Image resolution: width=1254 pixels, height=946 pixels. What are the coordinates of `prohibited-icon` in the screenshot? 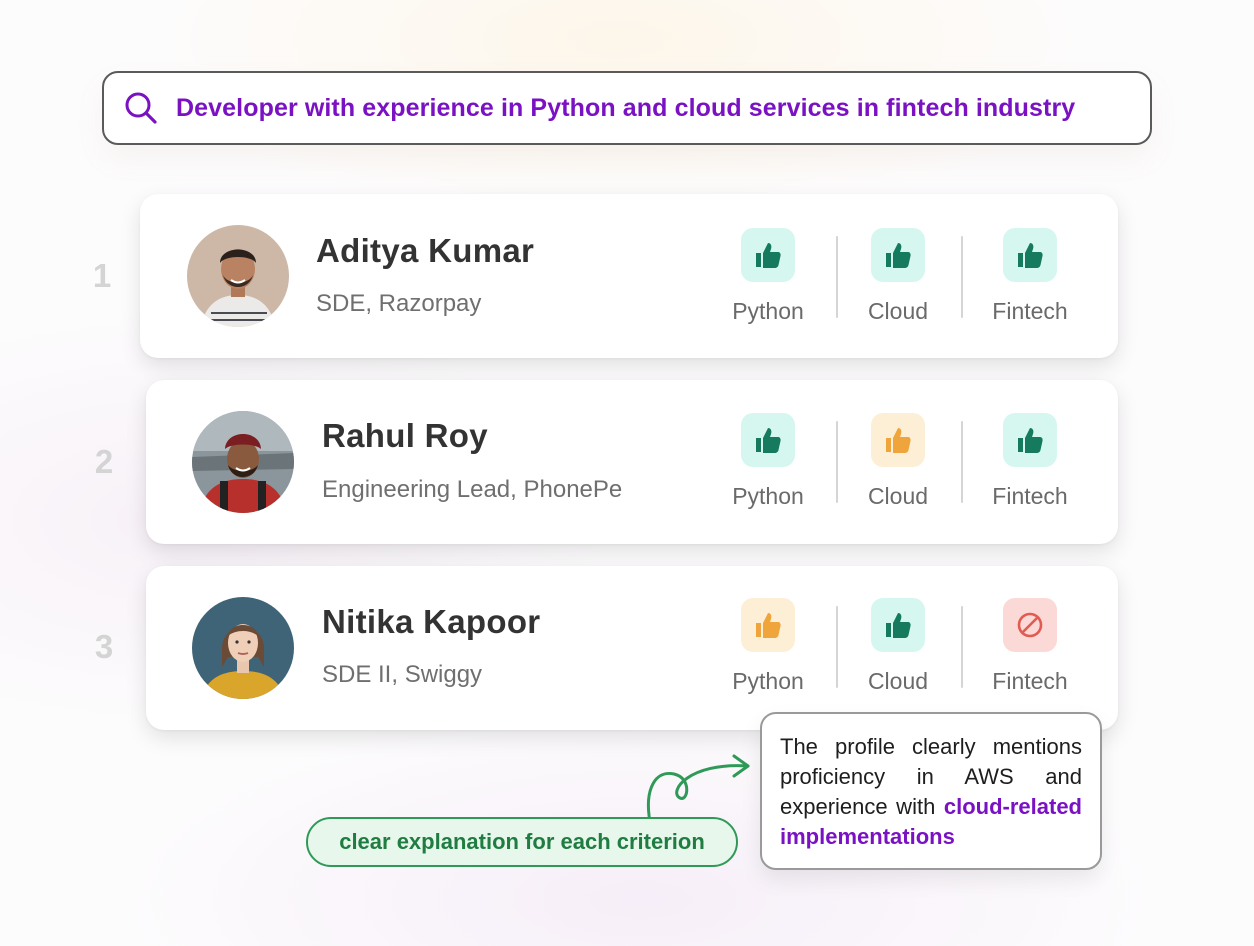 It's located at (1030, 625).